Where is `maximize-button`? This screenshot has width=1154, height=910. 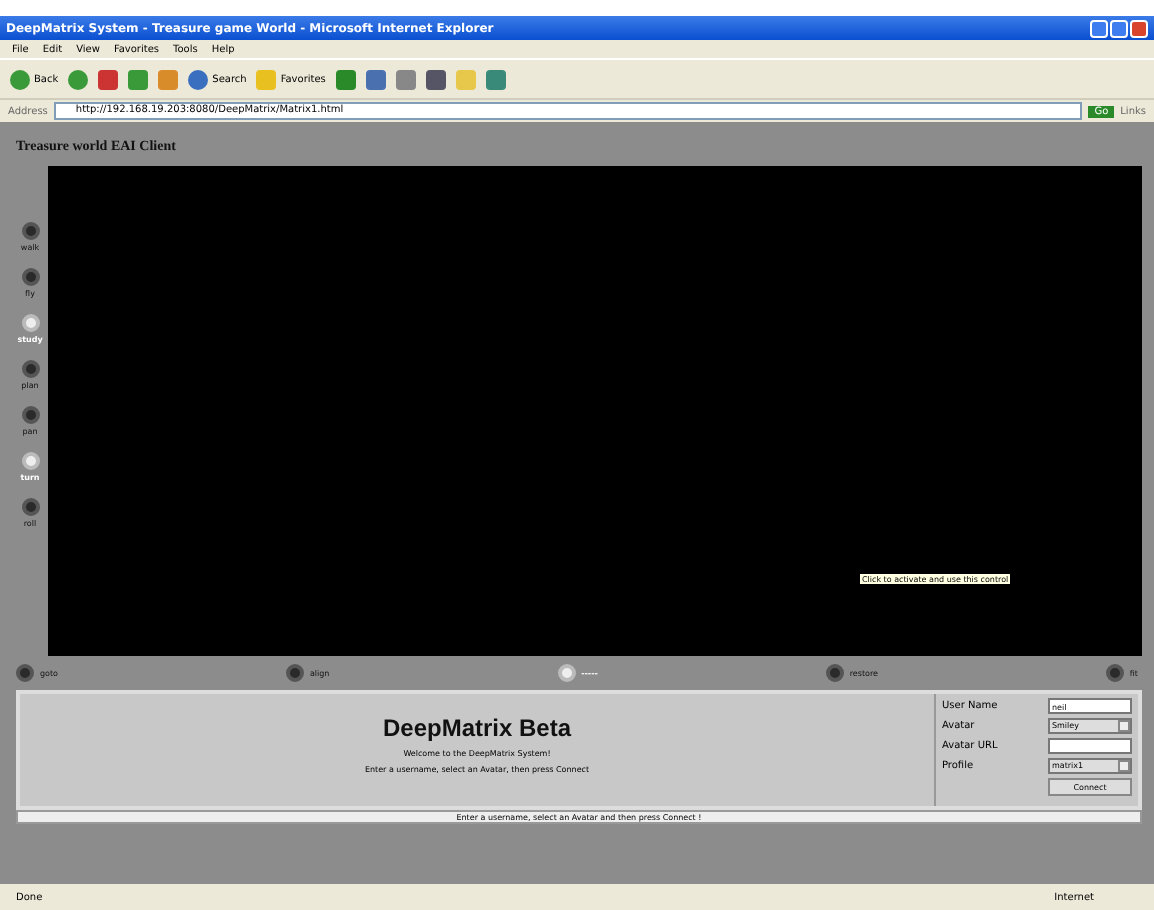 maximize-button is located at coordinates (1119, 28).